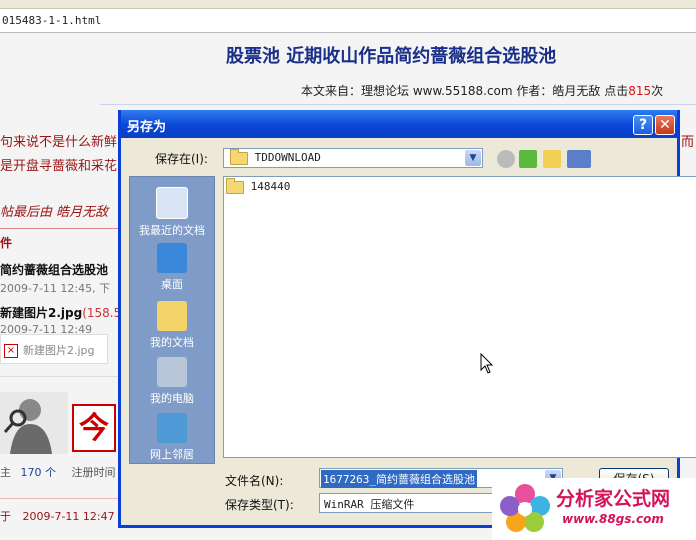 This screenshot has height=540, width=696. I want to click on my-documents-icon, so click(172, 316).